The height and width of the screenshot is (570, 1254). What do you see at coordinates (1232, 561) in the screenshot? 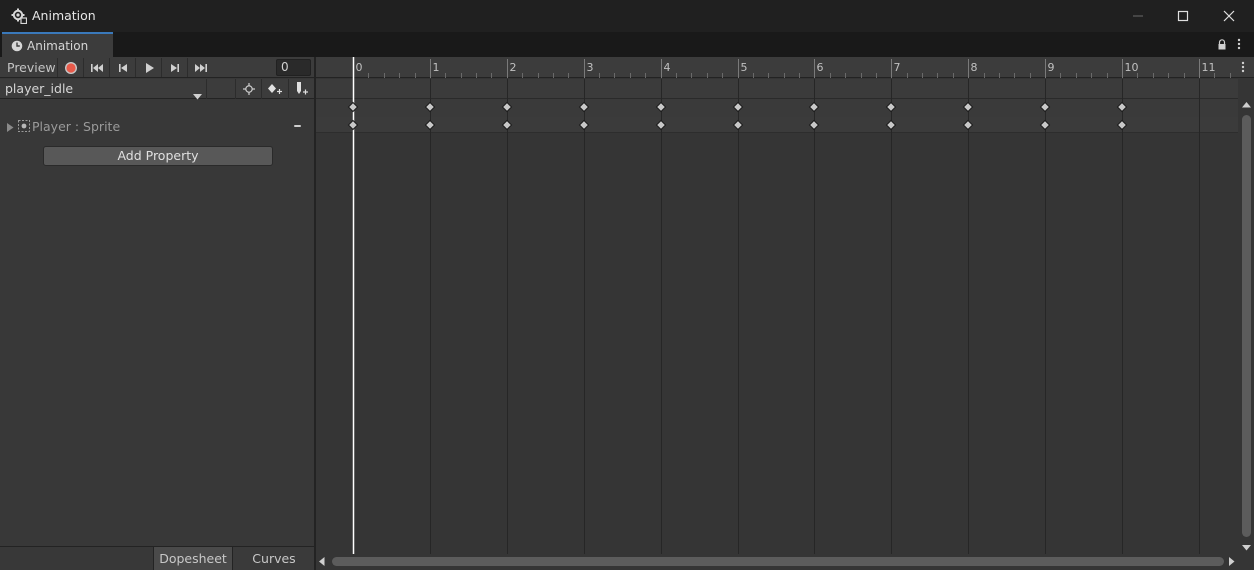
I see `scroll-right-icon` at bounding box center [1232, 561].